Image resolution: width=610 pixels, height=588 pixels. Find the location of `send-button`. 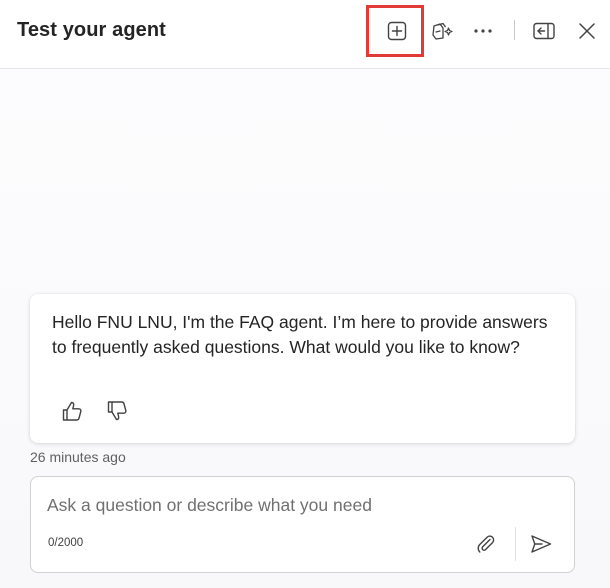

send-button is located at coordinates (541, 544).